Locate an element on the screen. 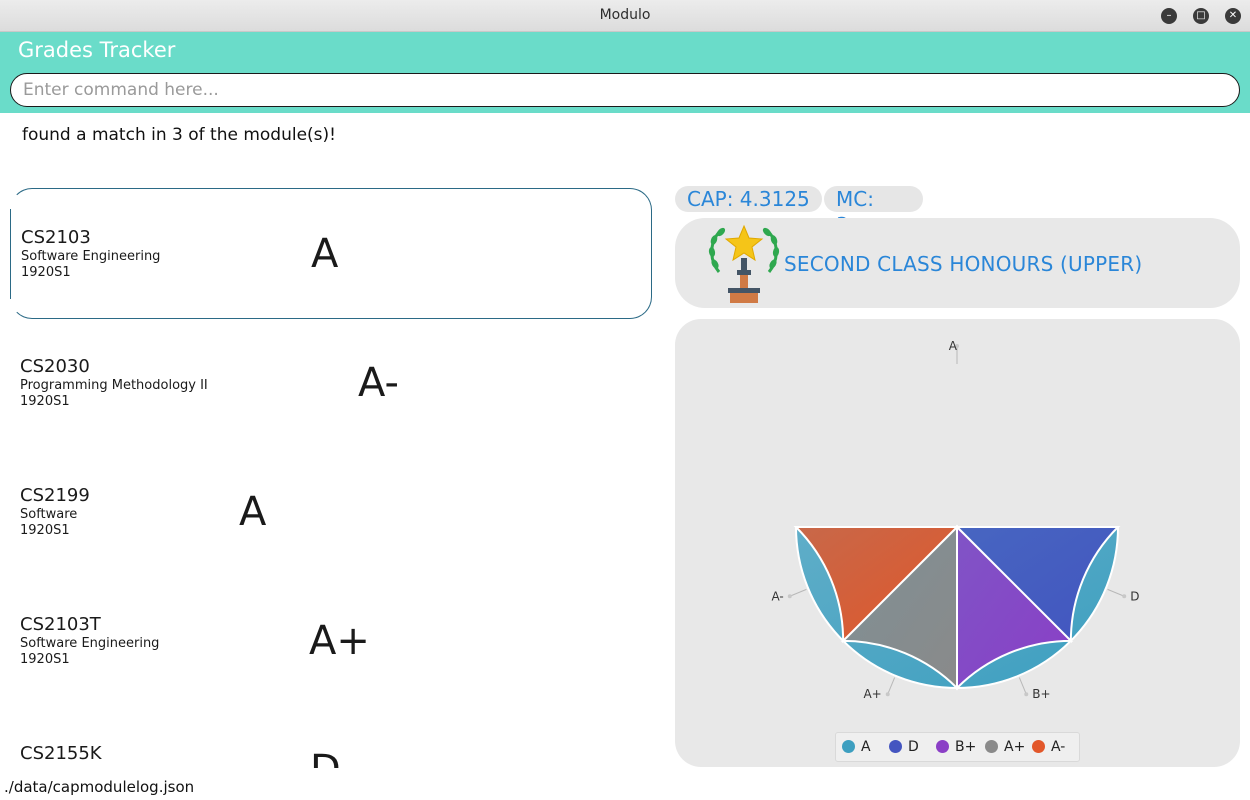 The height and width of the screenshot is (800, 1250). module-code: CS2155K is located at coordinates (61, 753).